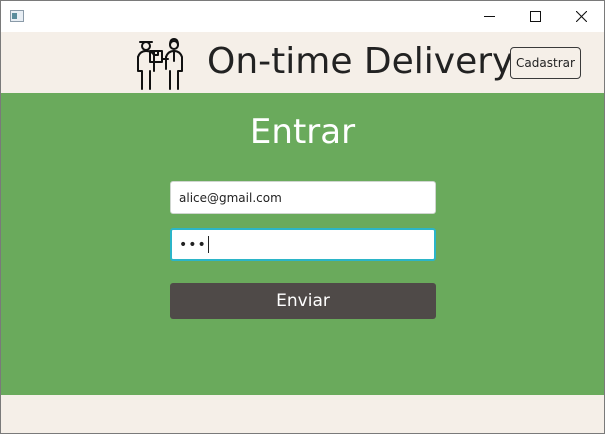 The height and width of the screenshot is (434, 605). I want to click on password-value: •••, so click(193, 244).